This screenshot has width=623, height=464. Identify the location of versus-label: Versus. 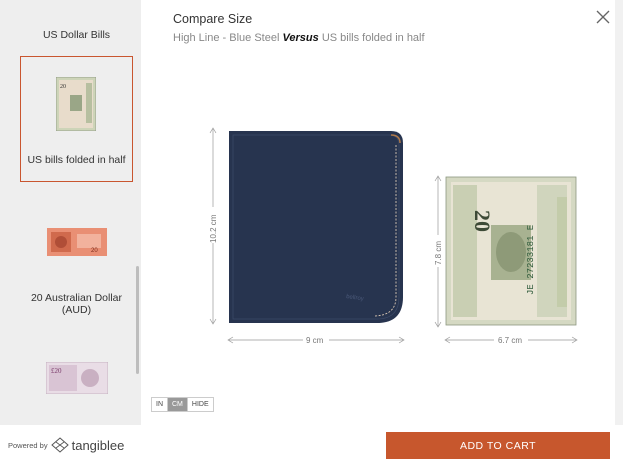
(300, 38).